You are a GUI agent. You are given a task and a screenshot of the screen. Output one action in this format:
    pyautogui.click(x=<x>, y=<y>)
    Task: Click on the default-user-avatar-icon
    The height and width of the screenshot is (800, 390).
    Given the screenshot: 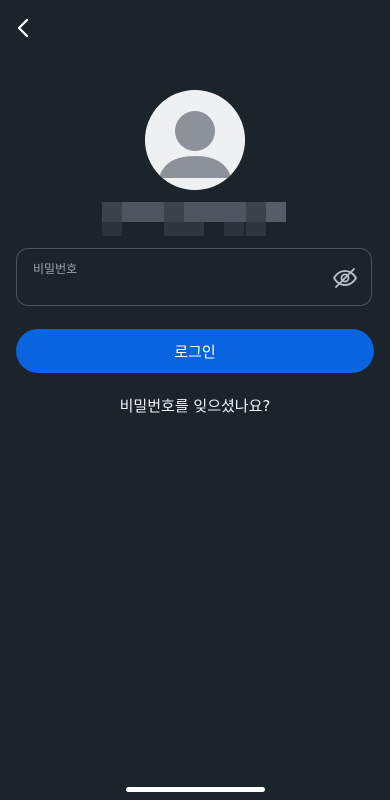 What is the action you would take?
    pyautogui.click(x=195, y=140)
    